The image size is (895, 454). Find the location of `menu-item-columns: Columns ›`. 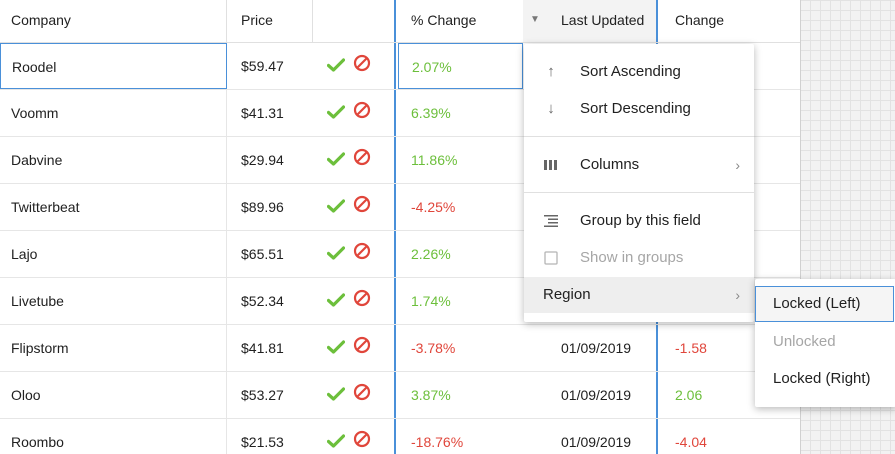

menu-item-columns: Columns › is located at coordinates (639, 165).